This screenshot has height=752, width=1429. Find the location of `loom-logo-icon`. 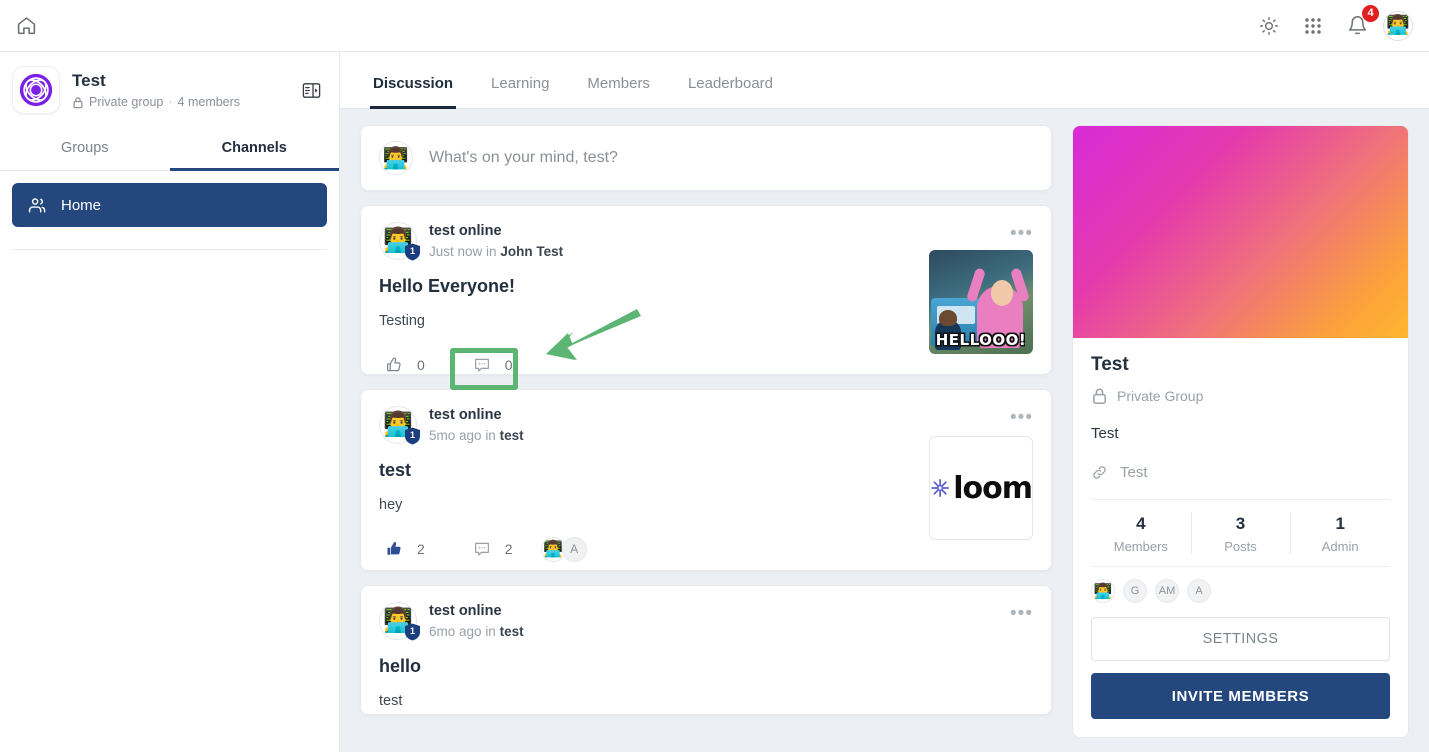

loom-logo-icon is located at coordinates (940, 488).